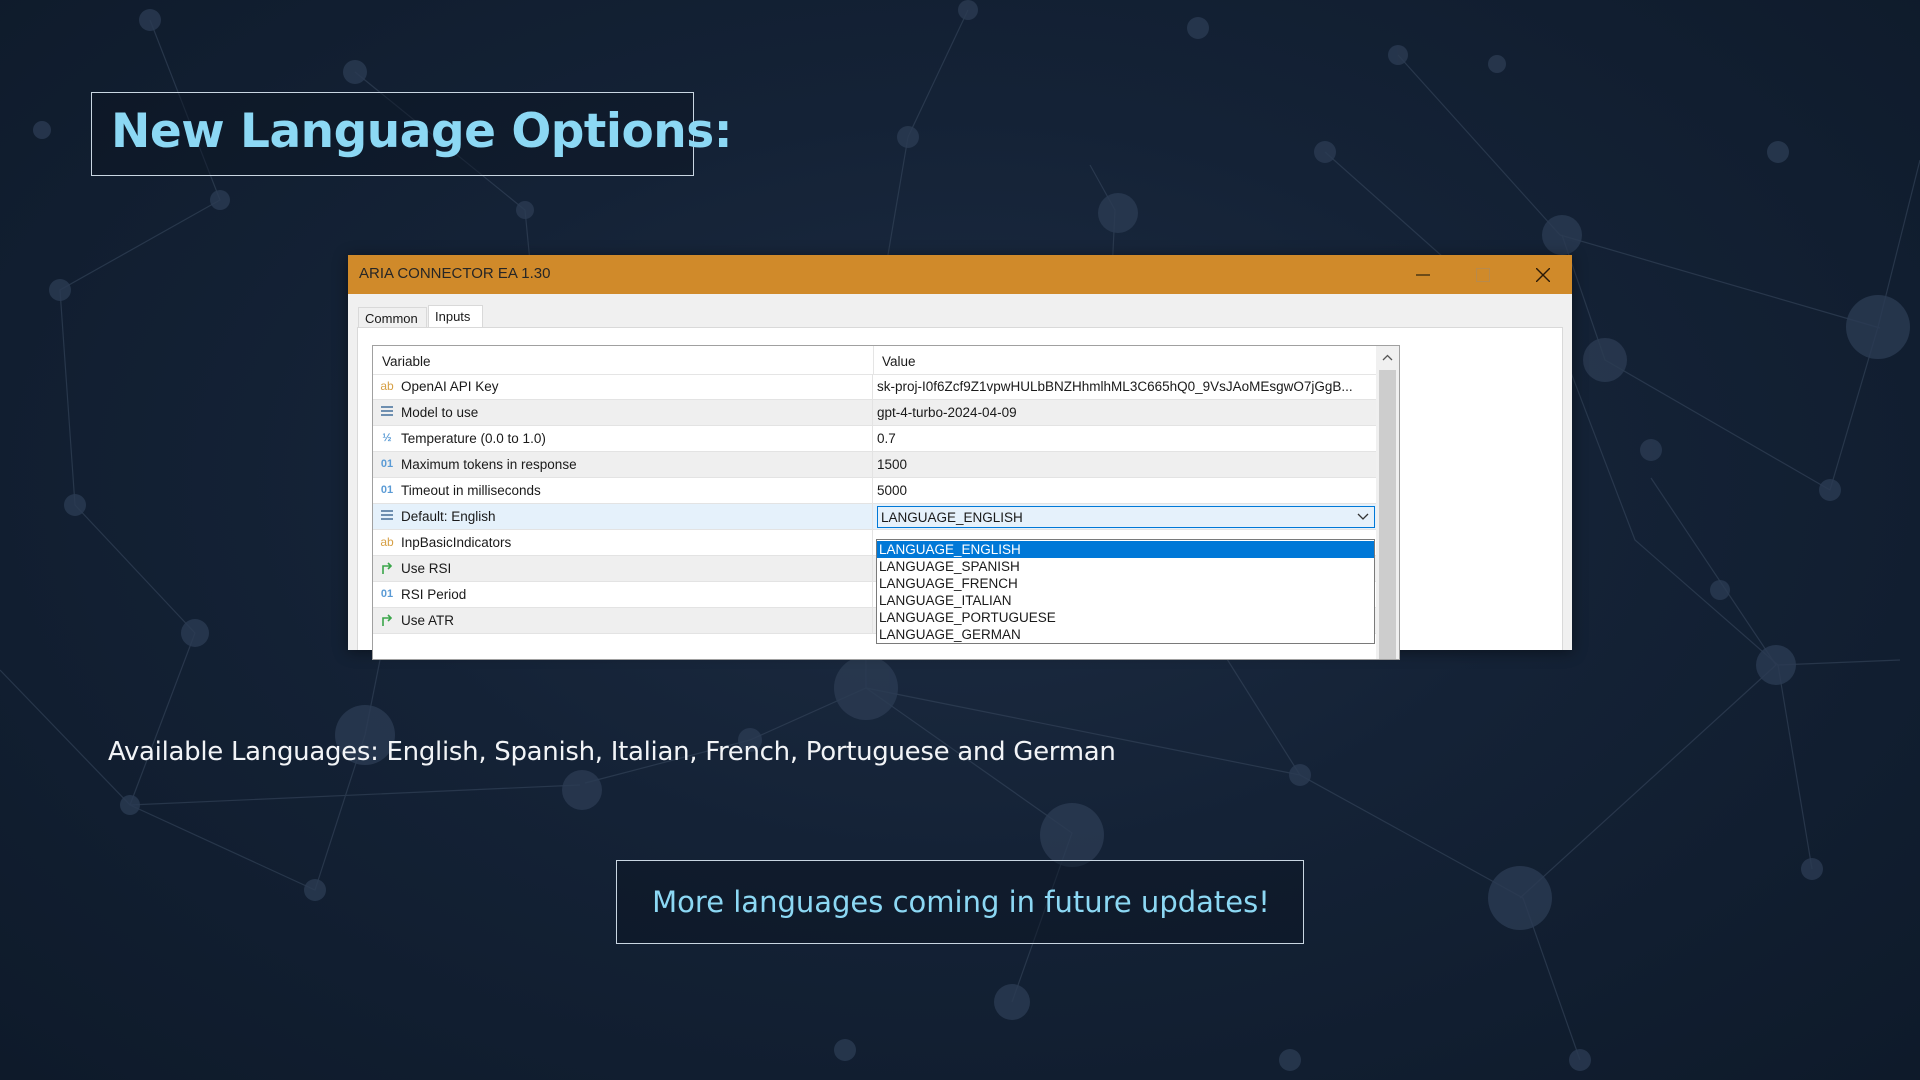 The image size is (1920, 1080). What do you see at coordinates (1363, 517) in the screenshot?
I see `chevron-down-icon` at bounding box center [1363, 517].